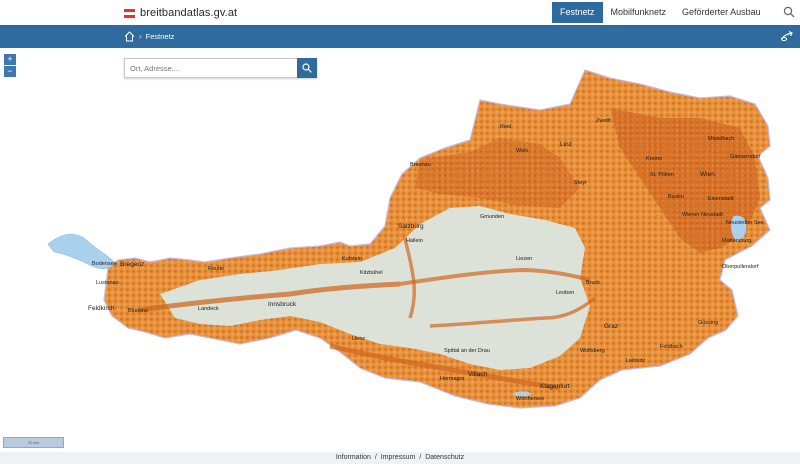 Image resolution: width=800 pixels, height=464 pixels. Describe the element at coordinates (129, 13) in the screenshot. I see `austria-flag-icon` at that location.